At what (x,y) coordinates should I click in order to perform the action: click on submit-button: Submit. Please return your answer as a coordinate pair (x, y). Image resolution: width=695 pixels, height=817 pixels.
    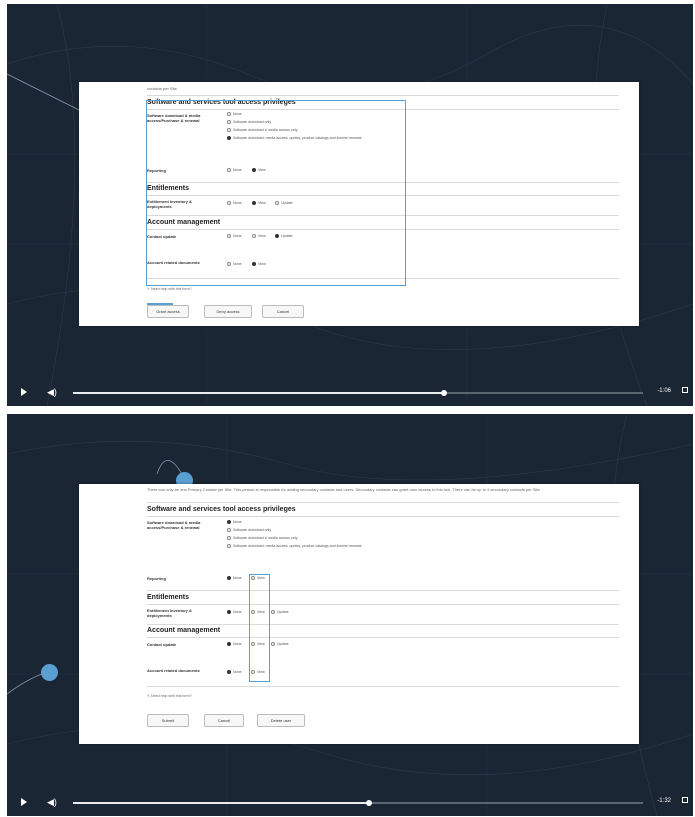
    Looking at the image, I should click on (168, 720).